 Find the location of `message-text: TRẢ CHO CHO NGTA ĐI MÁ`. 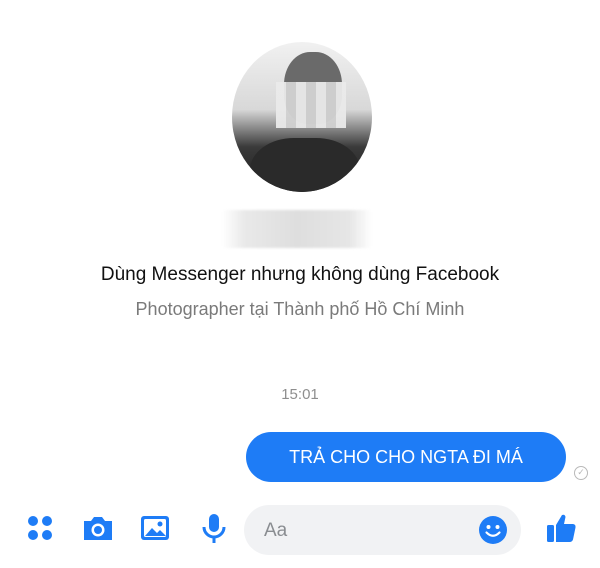

message-text: TRẢ CHO CHO NGTA ĐI MÁ is located at coordinates (406, 456).